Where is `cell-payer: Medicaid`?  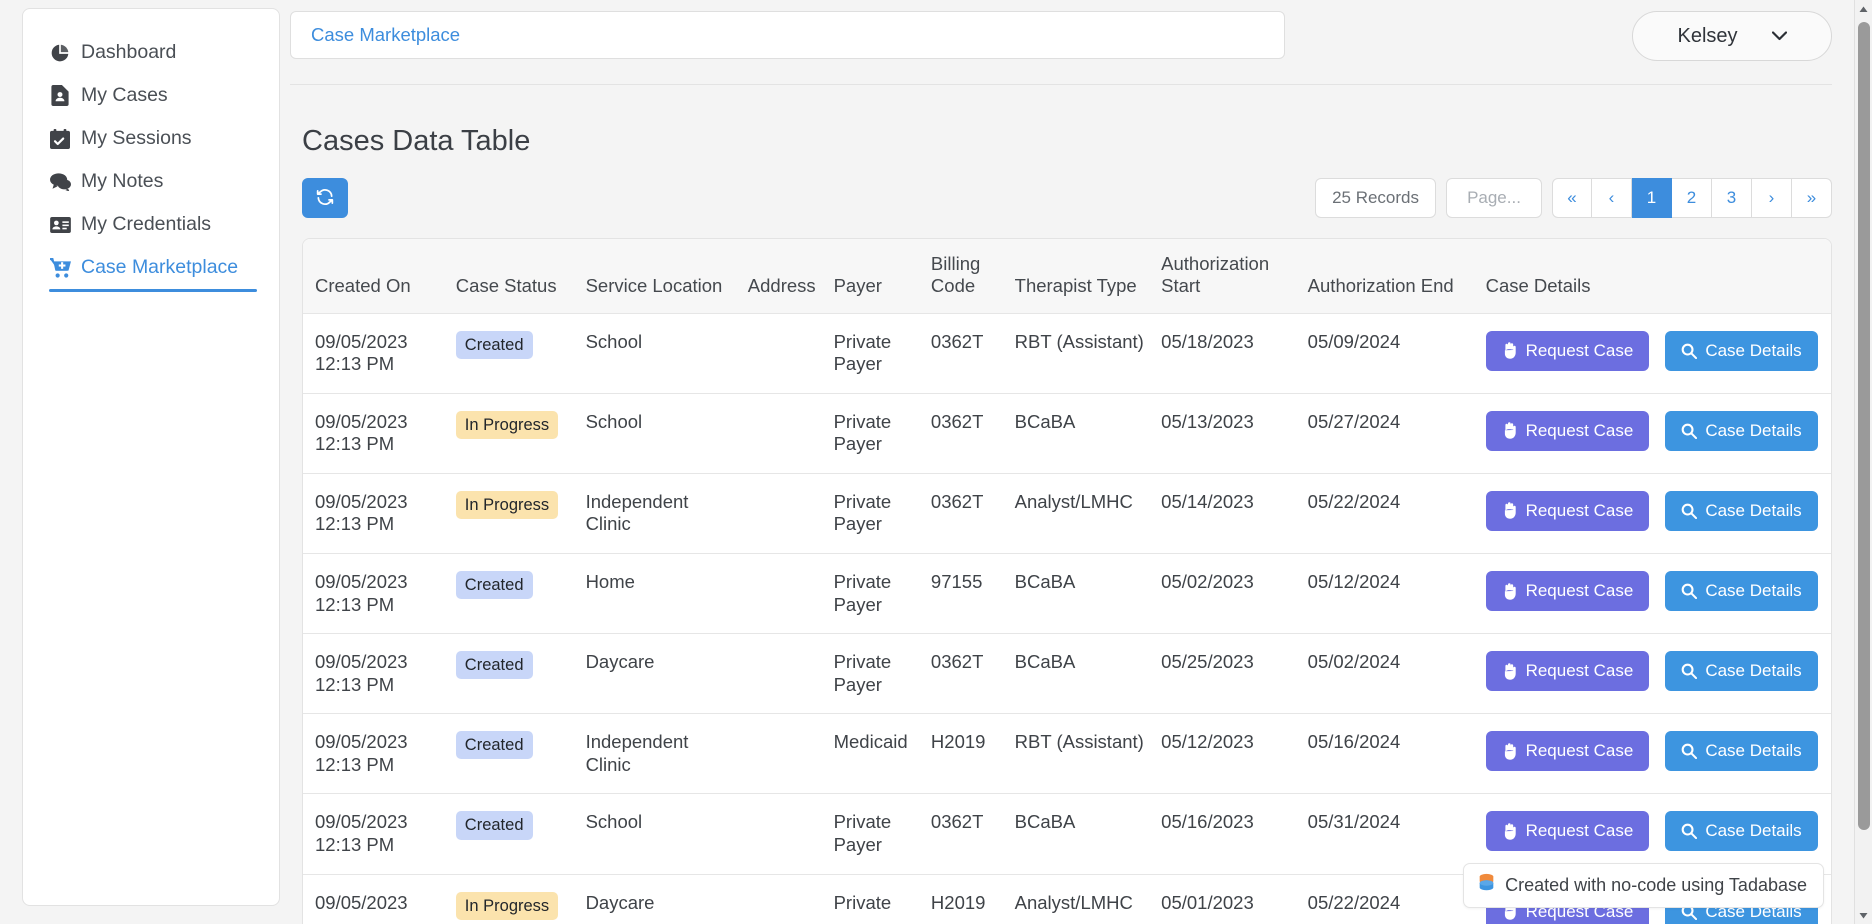
cell-payer: Medicaid is located at coordinates (882, 753).